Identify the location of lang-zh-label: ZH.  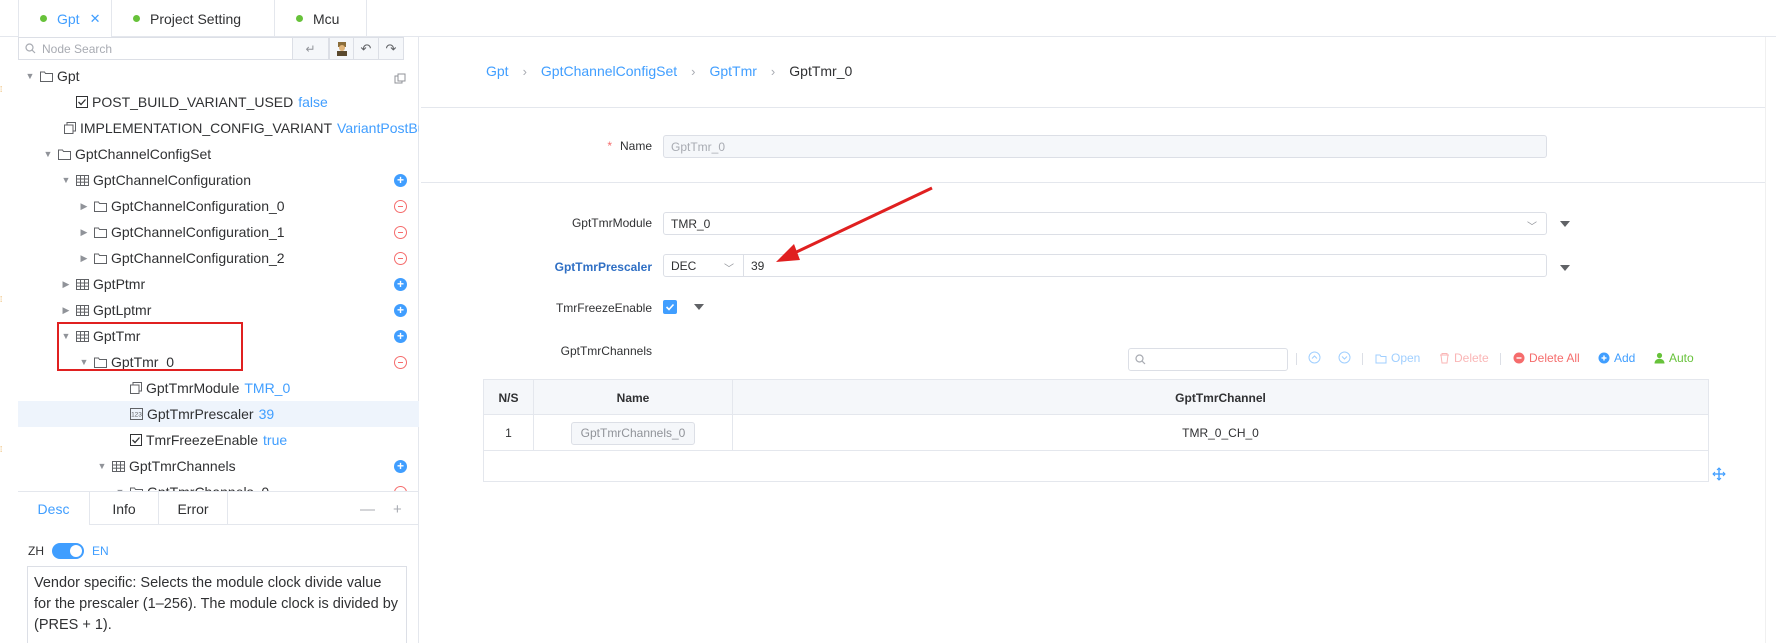
(36, 551).